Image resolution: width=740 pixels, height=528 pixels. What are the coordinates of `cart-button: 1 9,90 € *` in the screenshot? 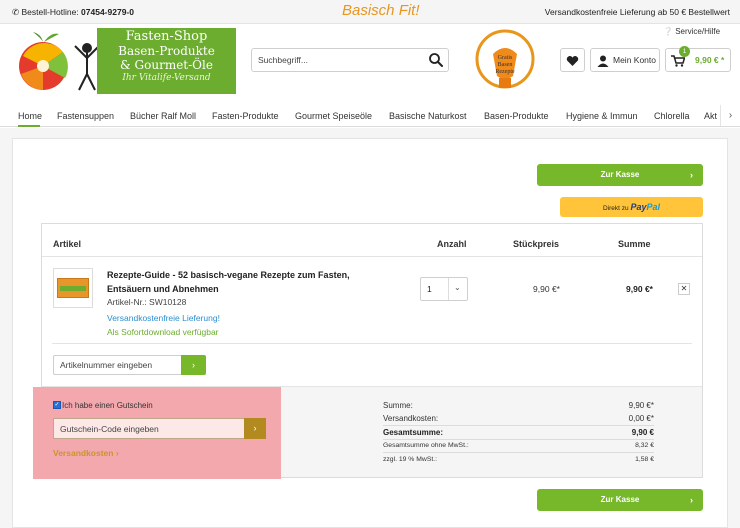 It's located at (698, 59).